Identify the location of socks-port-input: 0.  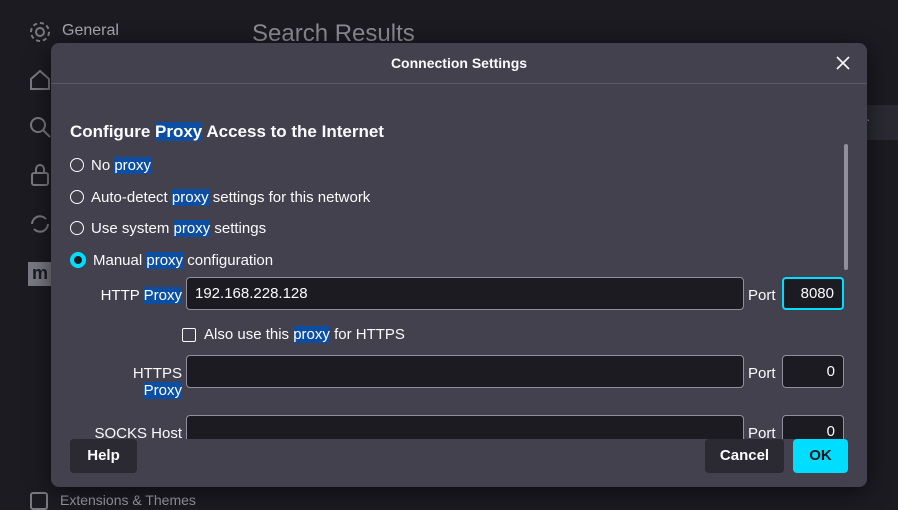
(813, 427).